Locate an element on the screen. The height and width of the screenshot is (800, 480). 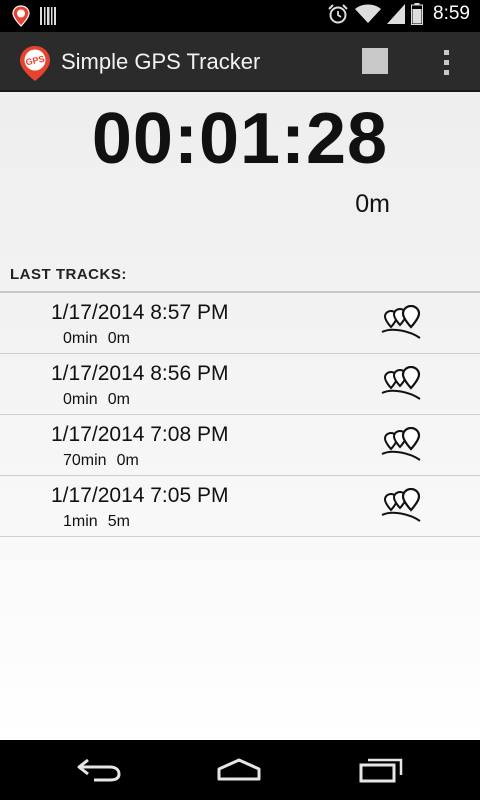
status-bar: 8:59 is located at coordinates (240, 16).